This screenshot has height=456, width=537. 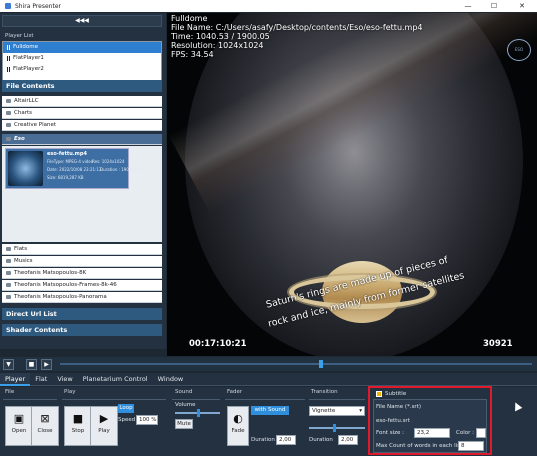 I want to click on subtitle-checkbox, so click(x=379, y=394).